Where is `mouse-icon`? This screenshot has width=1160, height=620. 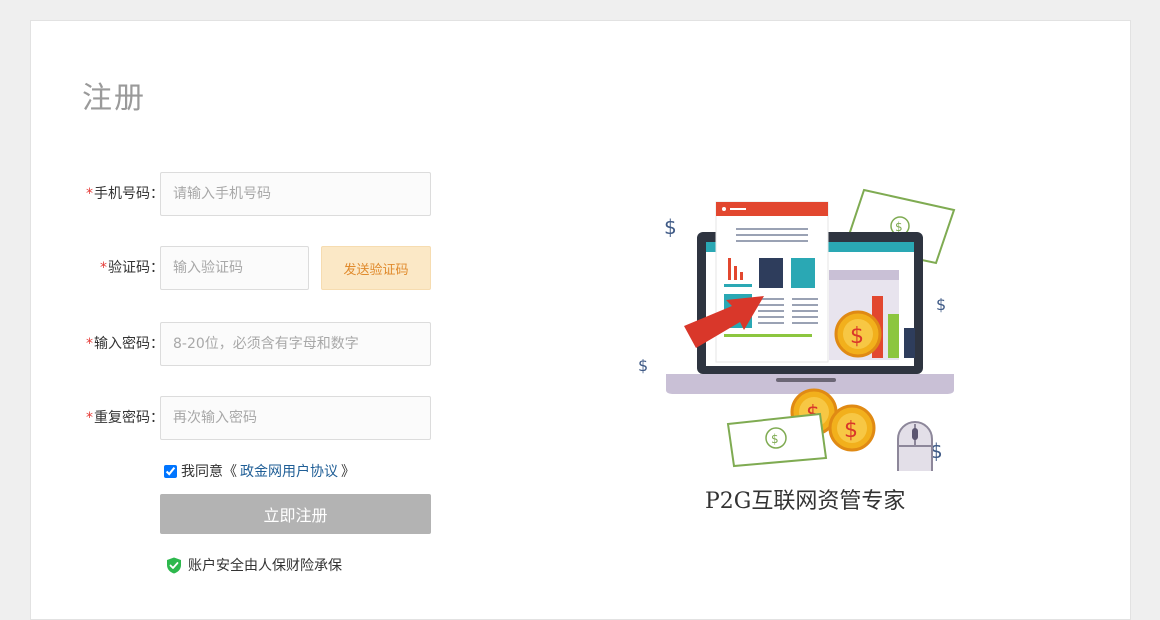 mouse-icon is located at coordinates (915, 446).